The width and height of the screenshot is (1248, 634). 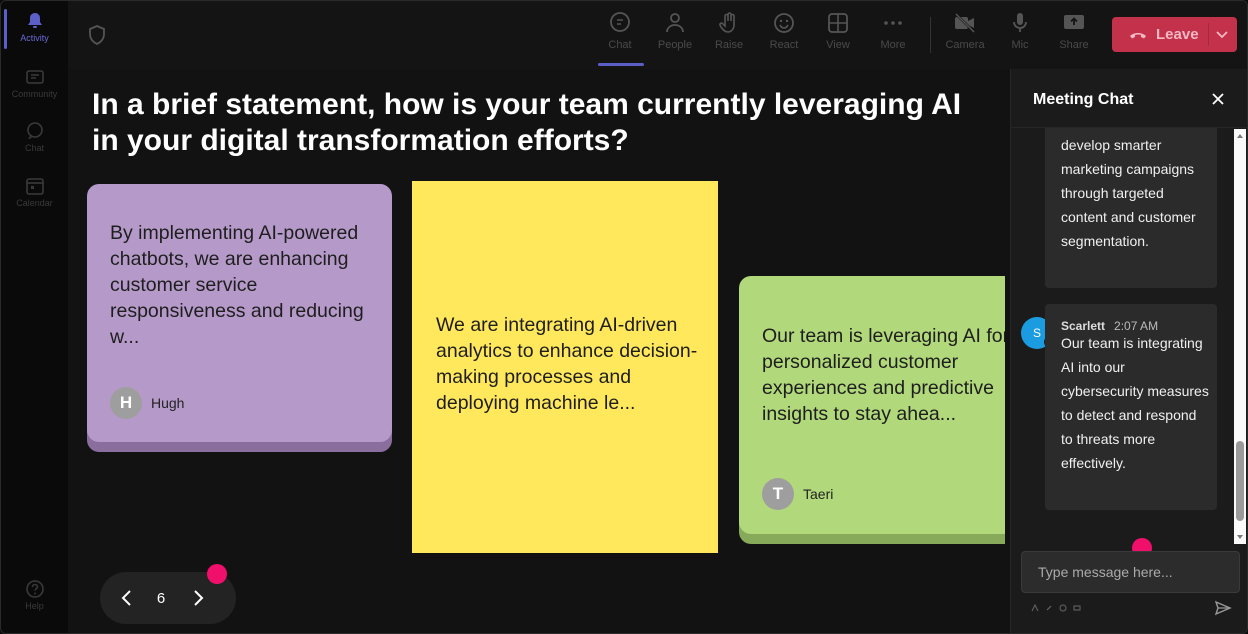 What do you see at coordinates (893, 45) in the screenshot?
I see `toolbar-label: More` at bounding box center [893, 45].